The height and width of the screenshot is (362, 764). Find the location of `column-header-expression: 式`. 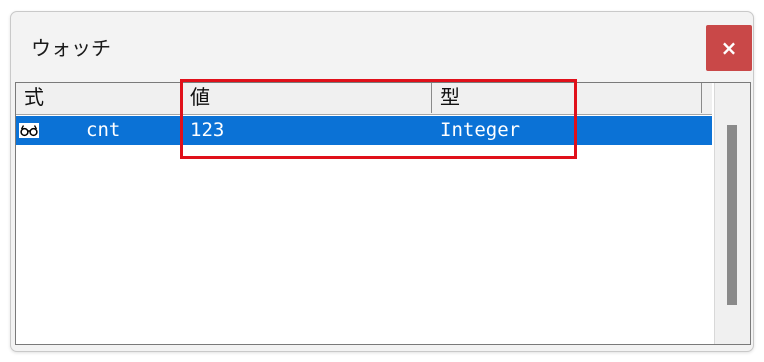

column-header-expression: 式 is located at coordinates (99, 98).